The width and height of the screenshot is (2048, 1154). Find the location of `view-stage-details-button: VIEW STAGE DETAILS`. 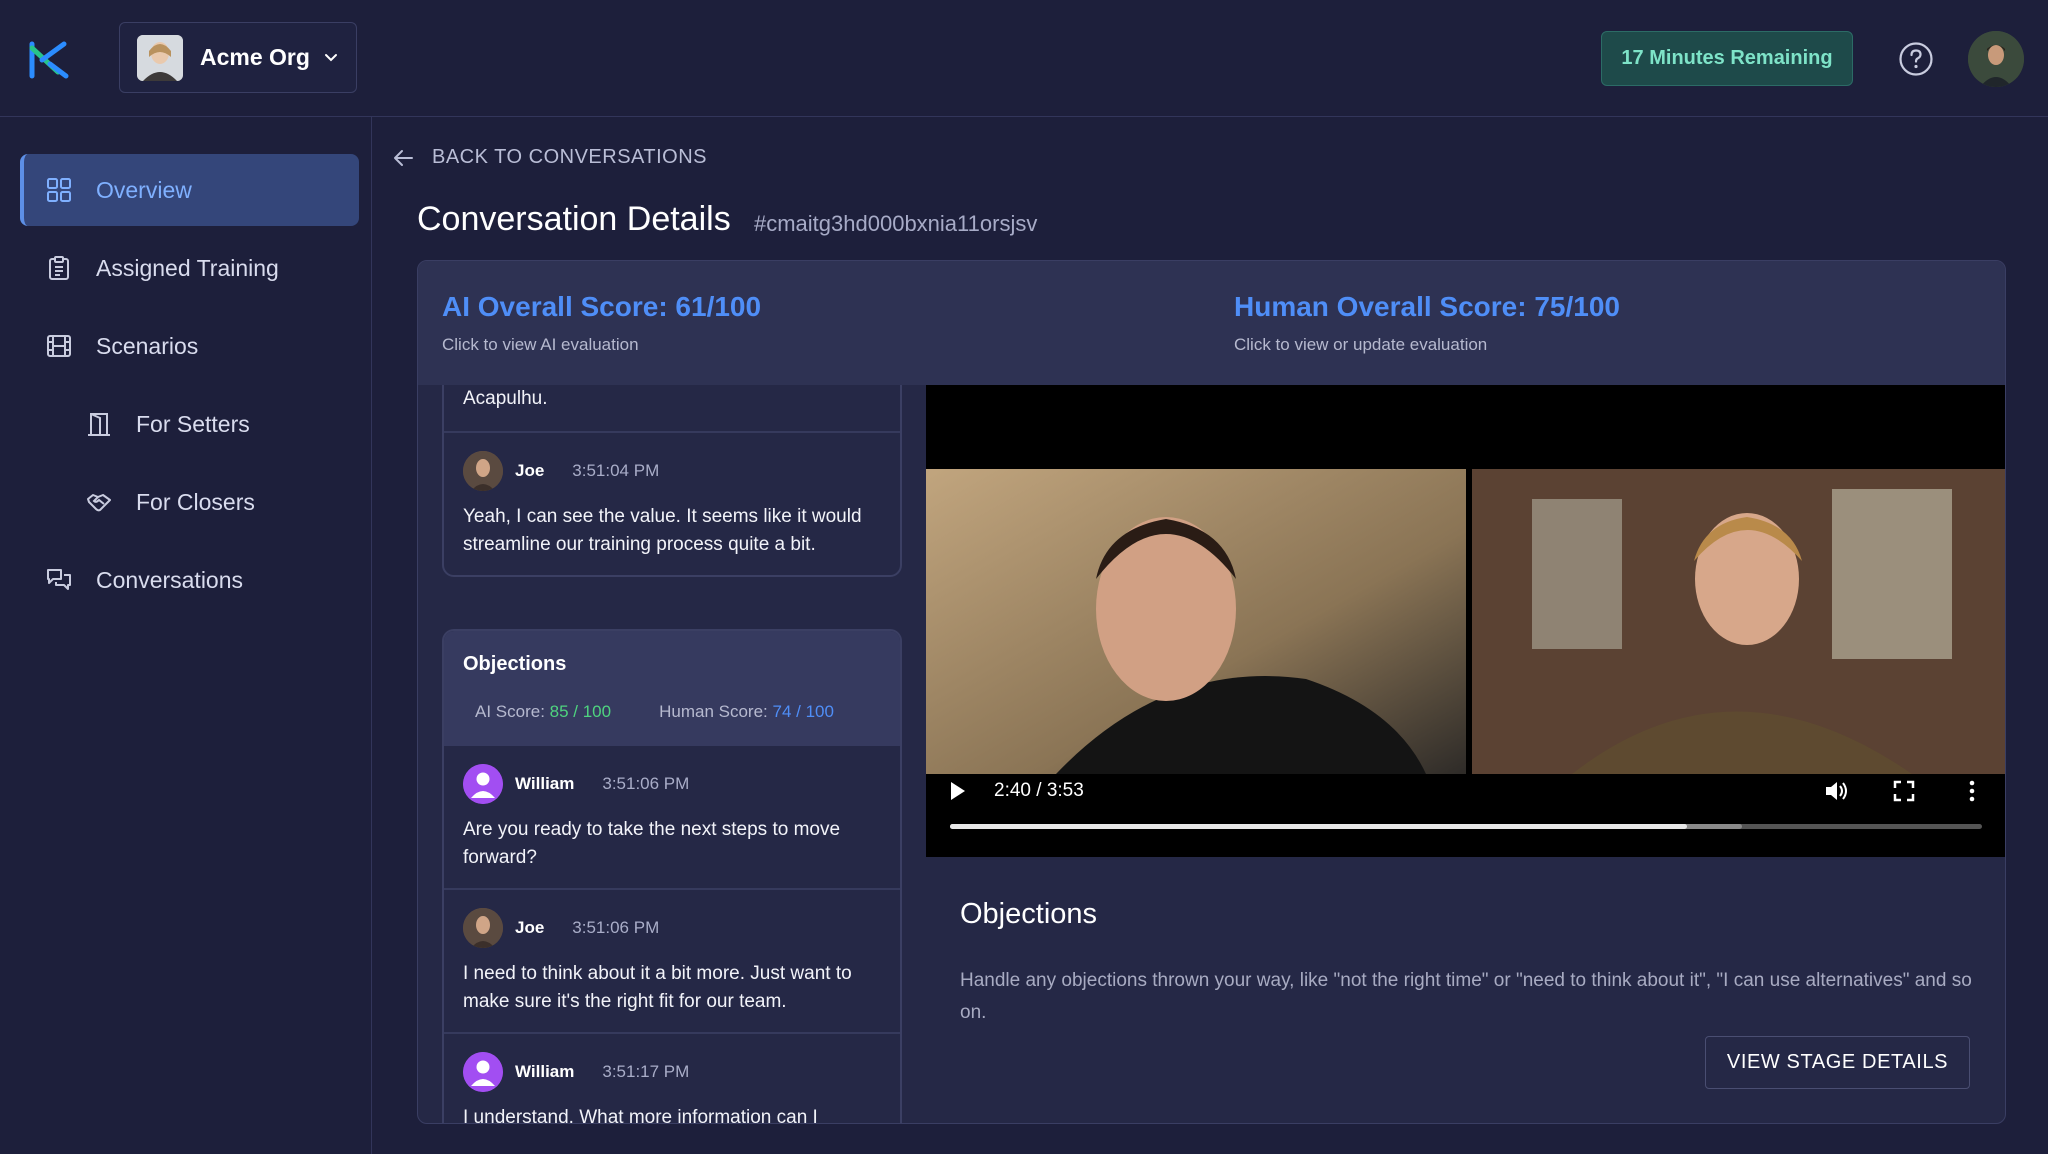

view-stage-details-button: VIEW STAGE DETAILS is located at coordinates (1837, 1062).